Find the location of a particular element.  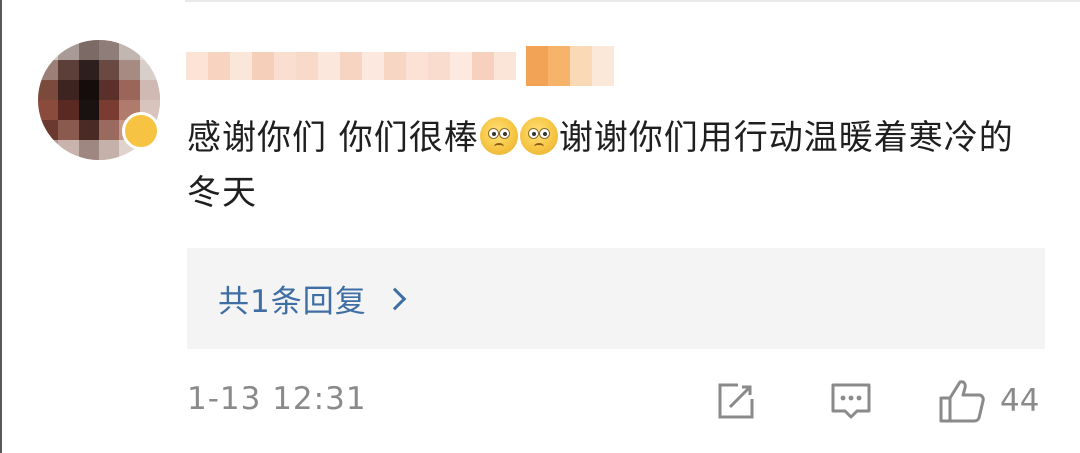

comment-icon is located at coordinates (851, 401).